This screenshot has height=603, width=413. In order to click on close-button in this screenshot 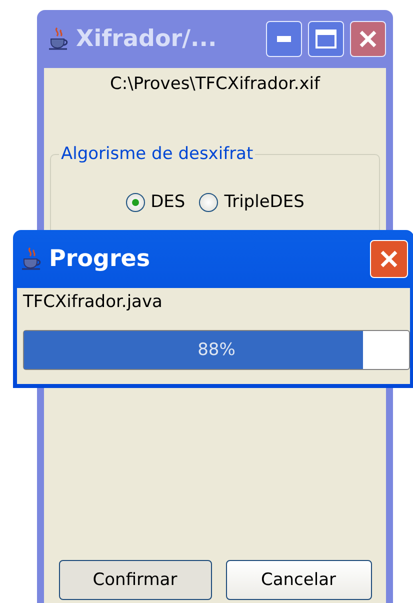, I will do `click(368, 39)`.